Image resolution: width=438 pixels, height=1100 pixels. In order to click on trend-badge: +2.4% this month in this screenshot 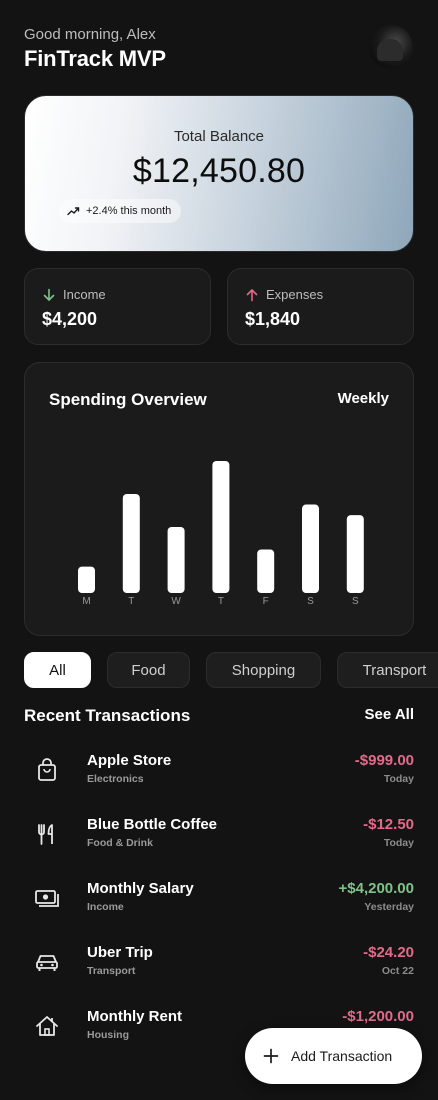, I will do `click(120, 211)`.